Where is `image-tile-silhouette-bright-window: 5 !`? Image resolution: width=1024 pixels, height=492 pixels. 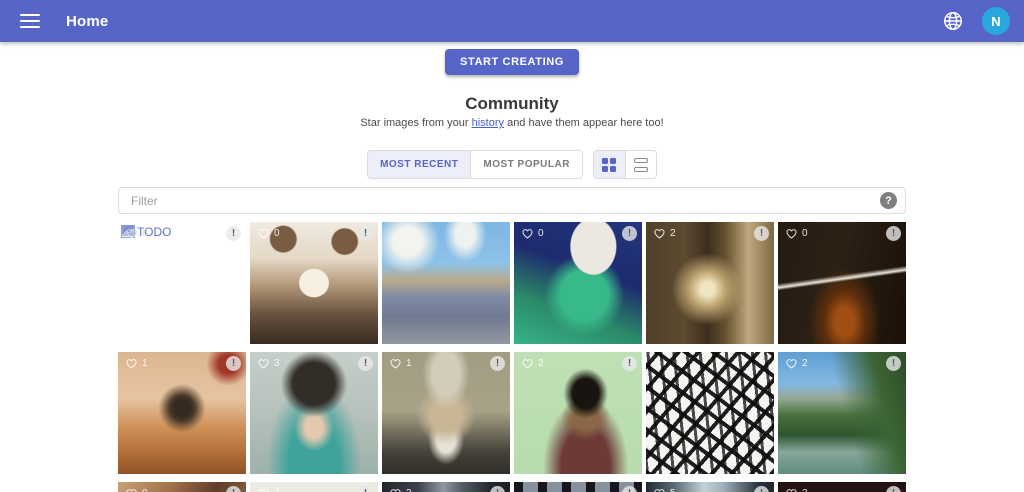
image-tile-silhouette-bright-window: 5 ! is located at coordinates (710, 487).